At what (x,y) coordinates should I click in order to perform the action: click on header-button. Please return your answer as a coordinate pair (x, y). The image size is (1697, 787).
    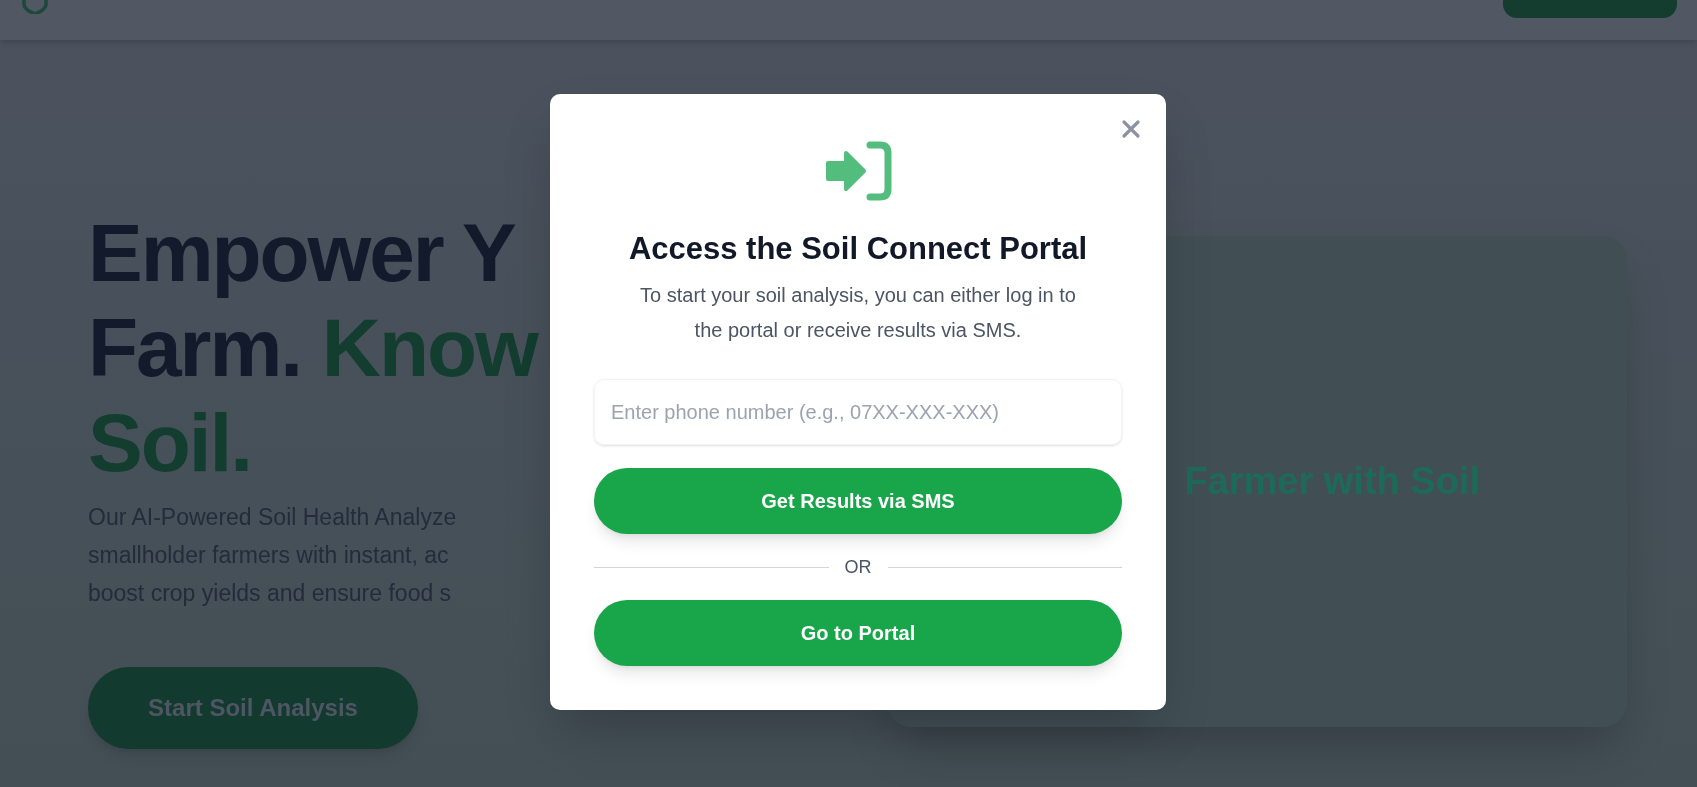
    Looking at the image, I should click on (1590, 9).